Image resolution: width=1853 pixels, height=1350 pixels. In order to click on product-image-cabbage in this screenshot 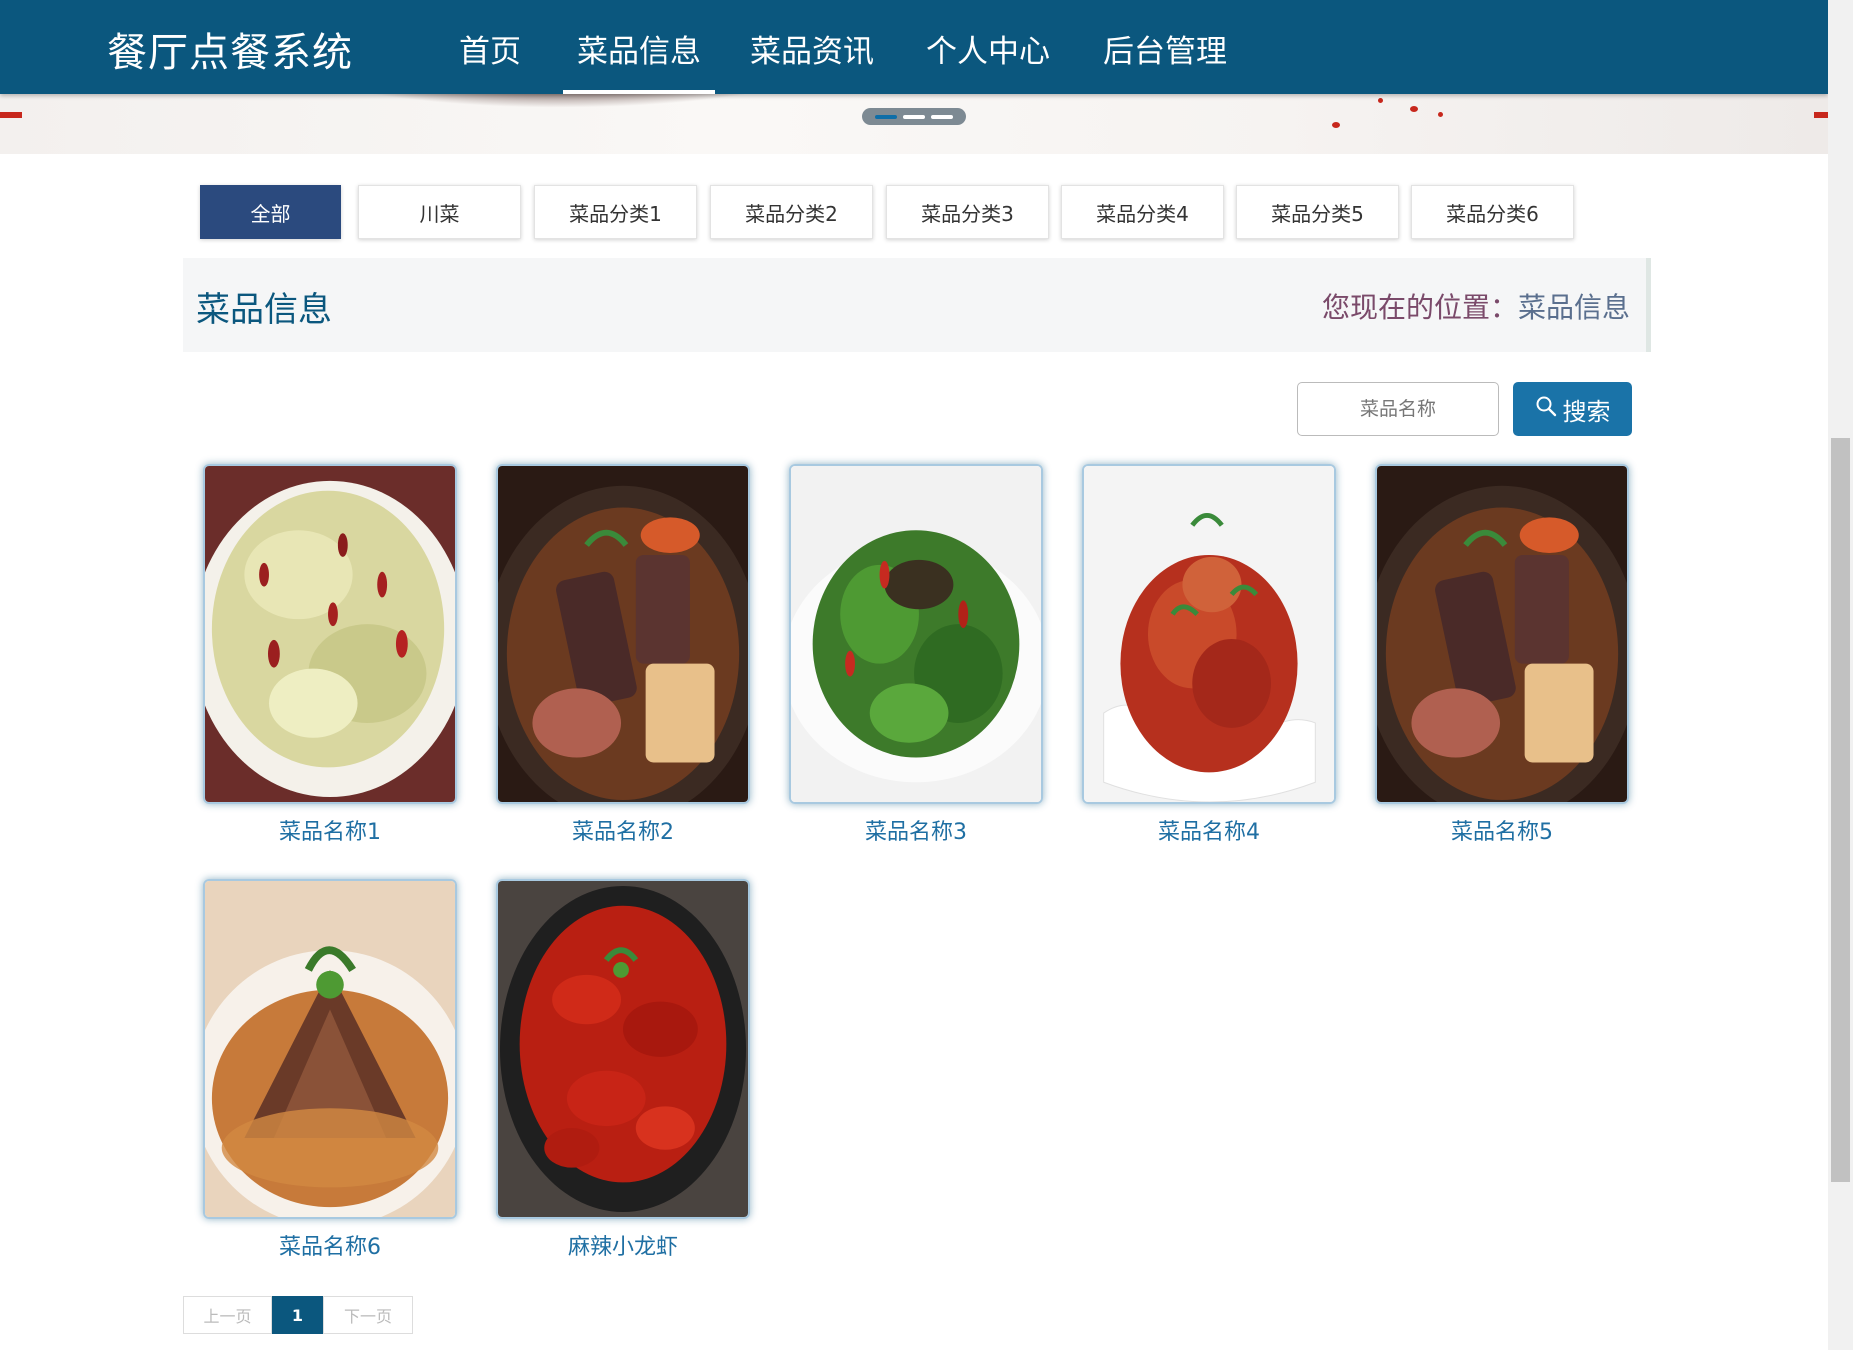, I will do `click(330, 634)`.